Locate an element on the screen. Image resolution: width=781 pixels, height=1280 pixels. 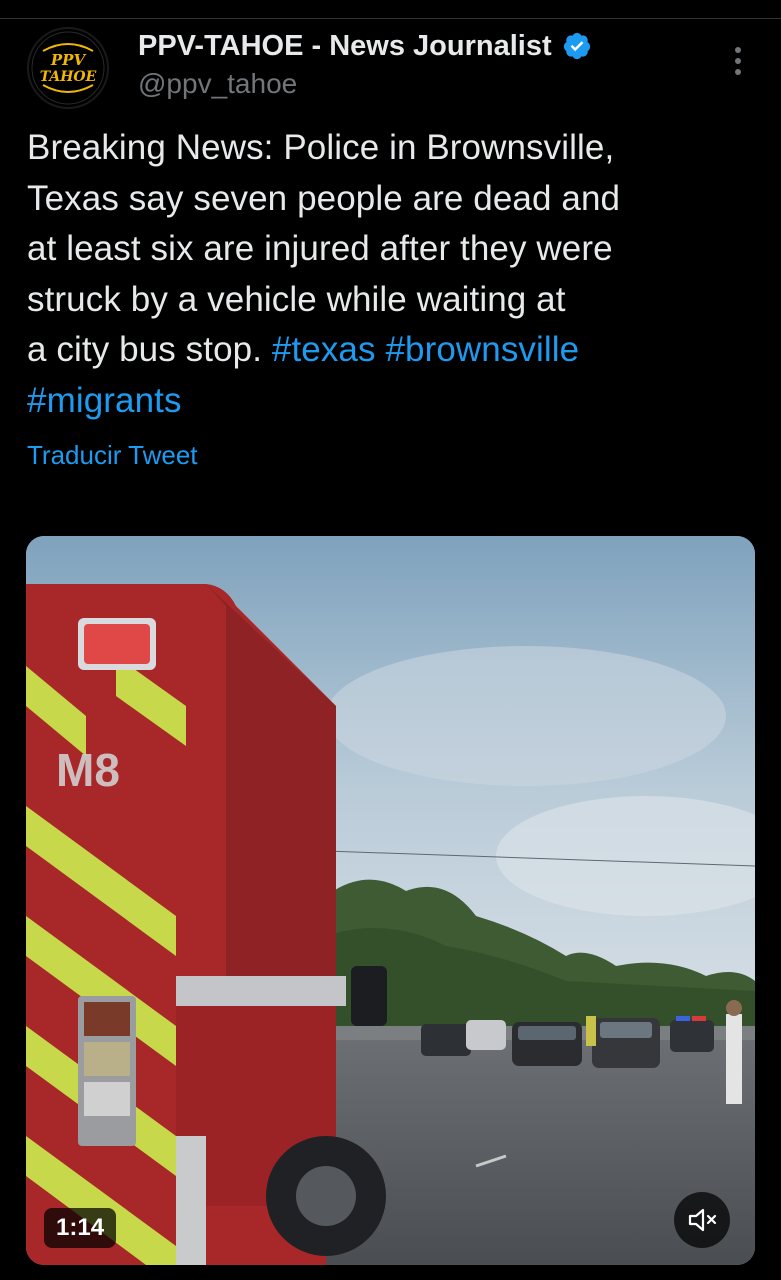
name-row: PPV-TAHOE - News Journalist is located at coordinates (418, 46).